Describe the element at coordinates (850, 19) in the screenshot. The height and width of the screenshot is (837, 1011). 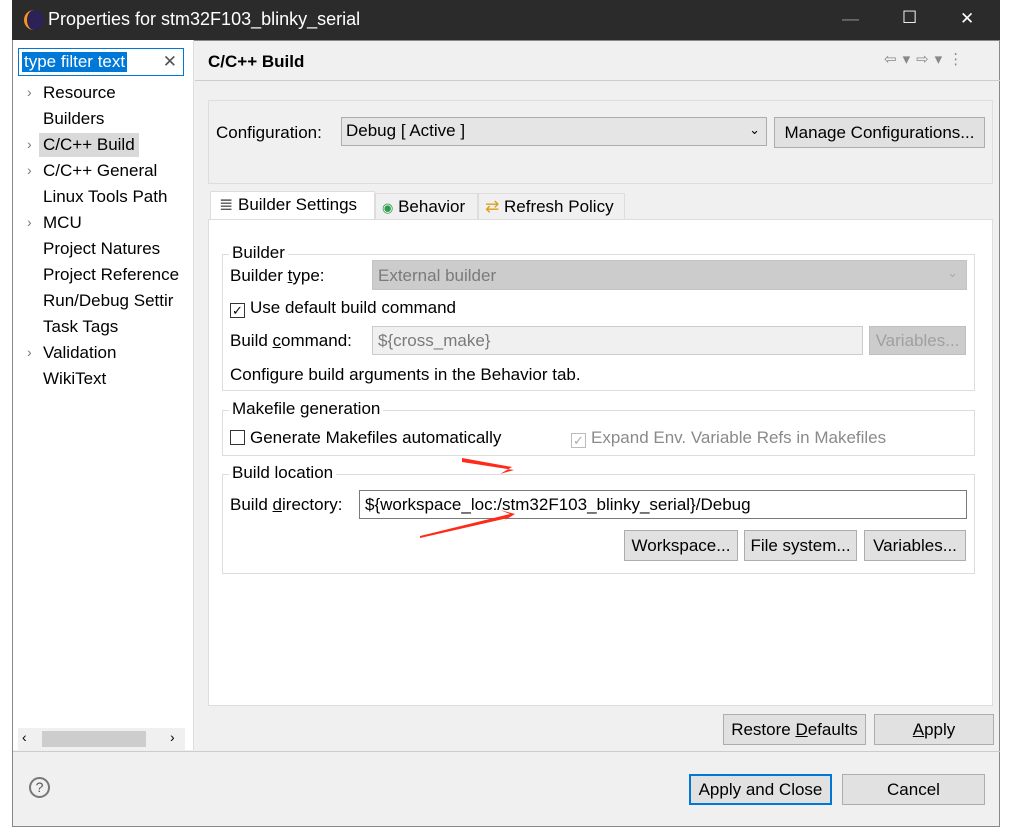
I see `minimize-button: —` at that location.